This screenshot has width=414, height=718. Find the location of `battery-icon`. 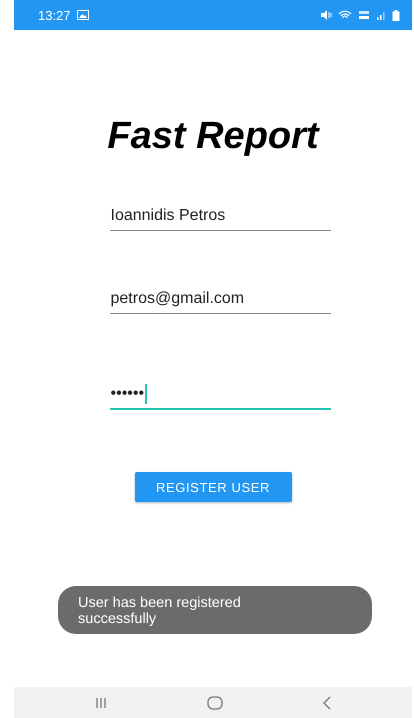

battery-icon is located at coordinates (396, 15).